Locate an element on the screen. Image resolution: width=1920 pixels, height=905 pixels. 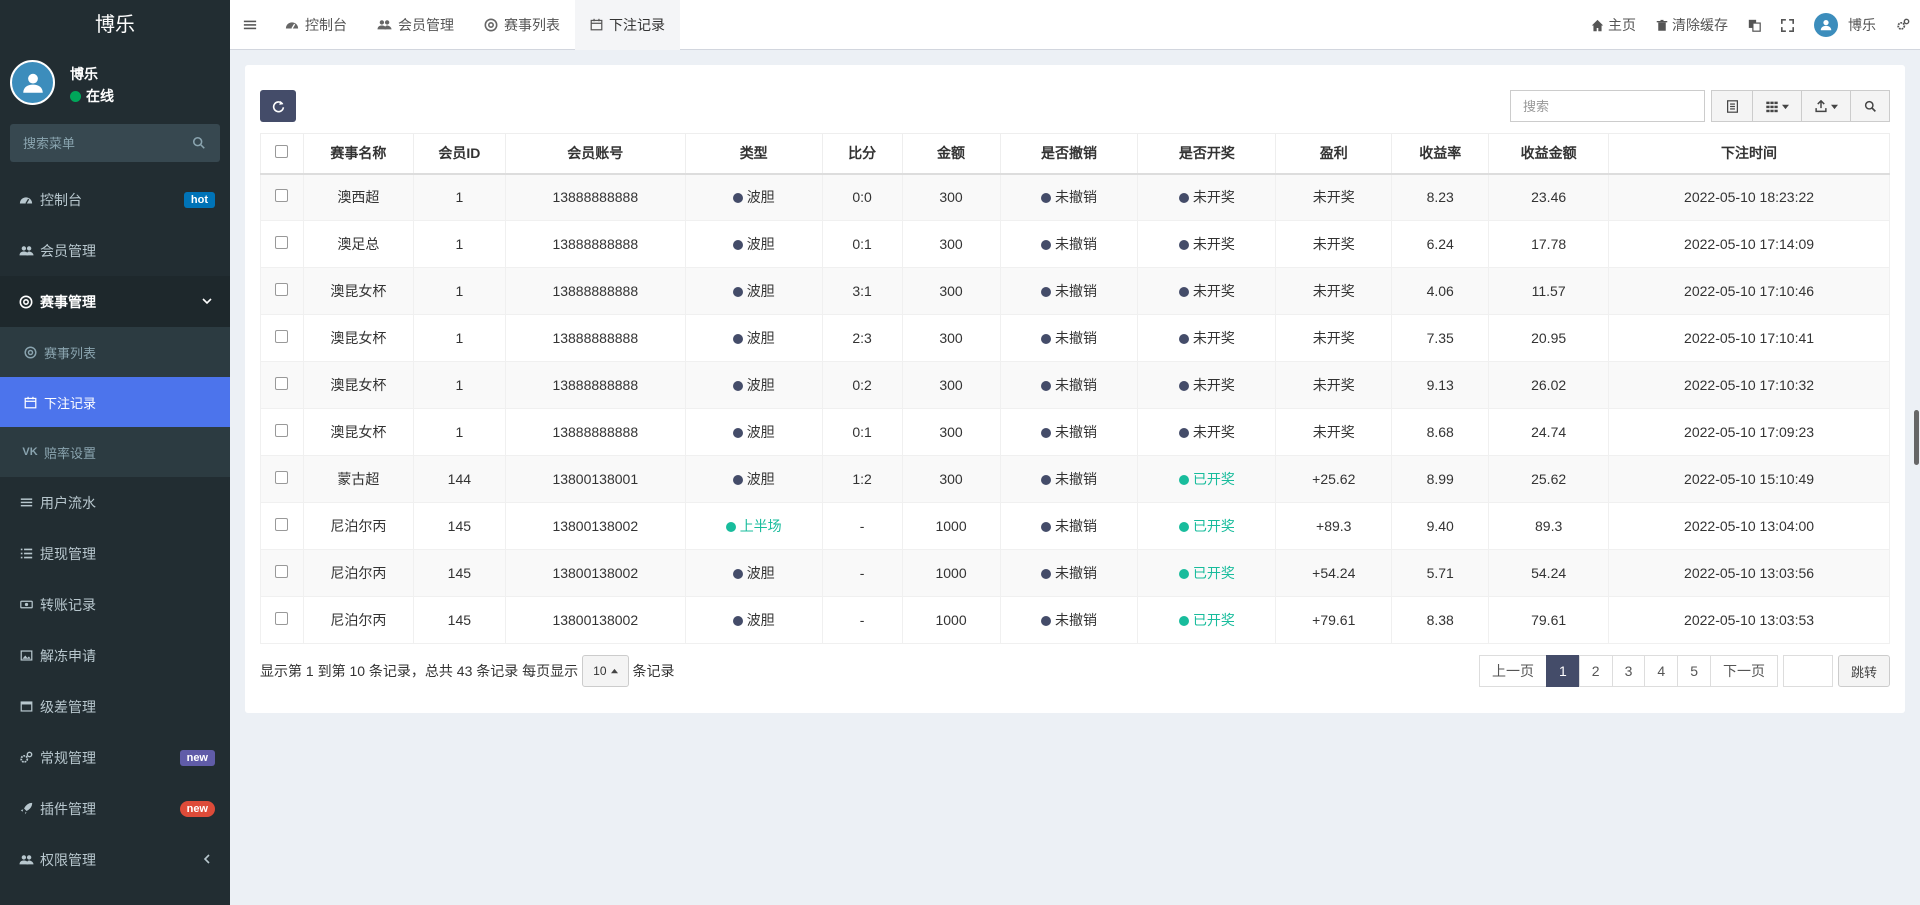
sidebar-item-event-list: 赛事列表 is located at coordinates (115, 352).